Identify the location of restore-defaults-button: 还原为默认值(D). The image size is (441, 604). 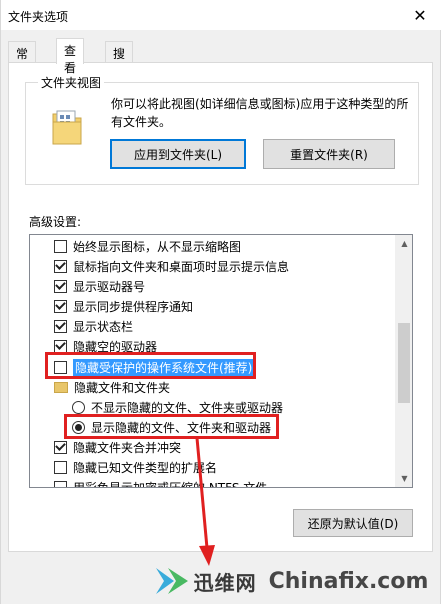
(353, 523).